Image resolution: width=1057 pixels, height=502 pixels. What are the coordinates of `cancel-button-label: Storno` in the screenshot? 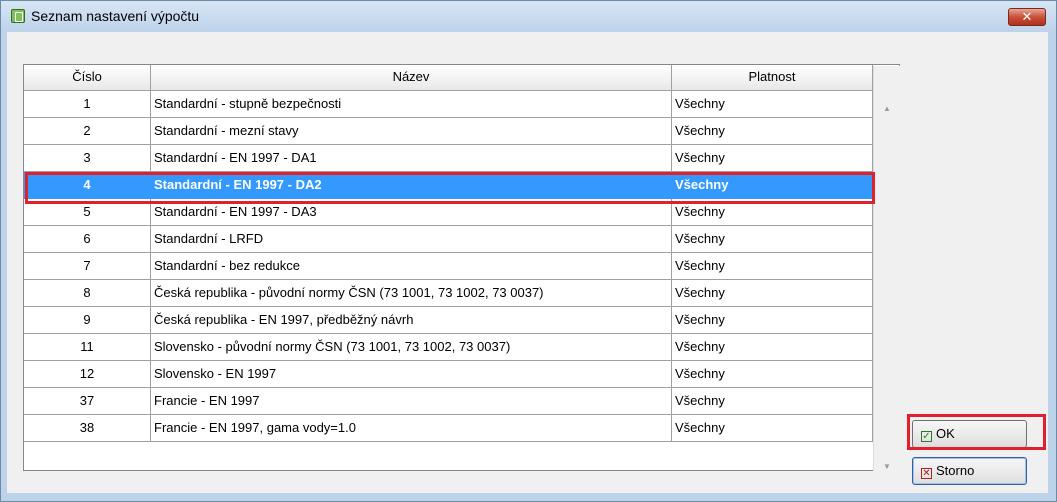 It's located at (955, 470).